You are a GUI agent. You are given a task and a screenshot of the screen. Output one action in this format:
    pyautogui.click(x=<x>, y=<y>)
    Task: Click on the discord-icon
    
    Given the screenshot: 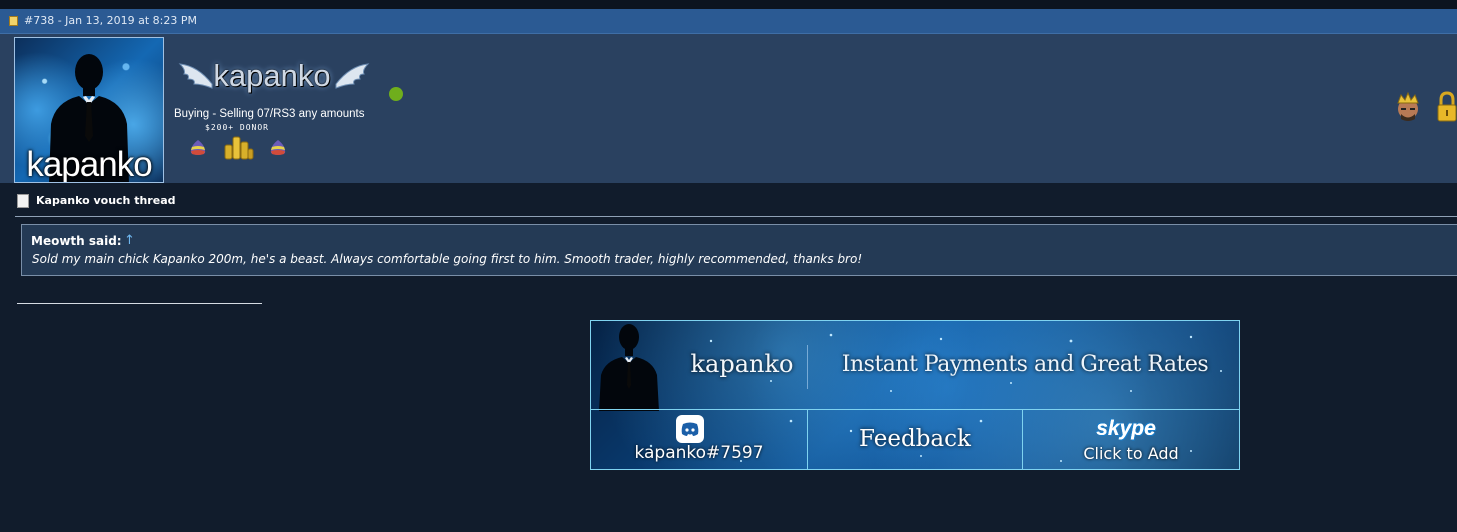 What is the action you would take?
    pyautogui.click(x=690, y=429)
    